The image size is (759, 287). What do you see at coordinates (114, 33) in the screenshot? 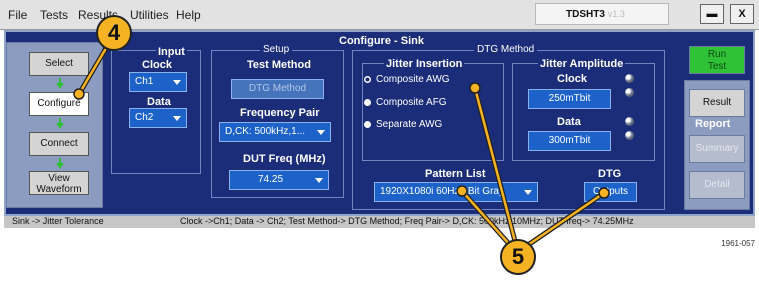
I see `callout-4-badge: 4` at bounding box center [114, 33].